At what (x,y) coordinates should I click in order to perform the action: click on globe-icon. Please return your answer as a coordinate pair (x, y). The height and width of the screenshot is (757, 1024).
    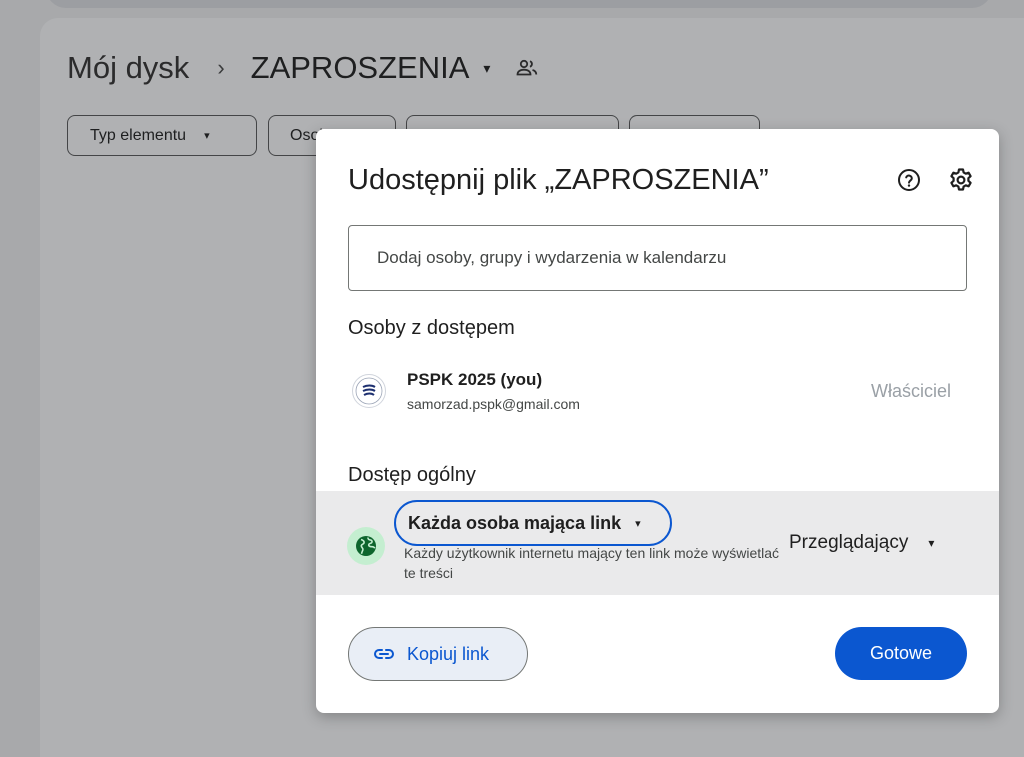
    Looking at the image, I should click on (366, 546).